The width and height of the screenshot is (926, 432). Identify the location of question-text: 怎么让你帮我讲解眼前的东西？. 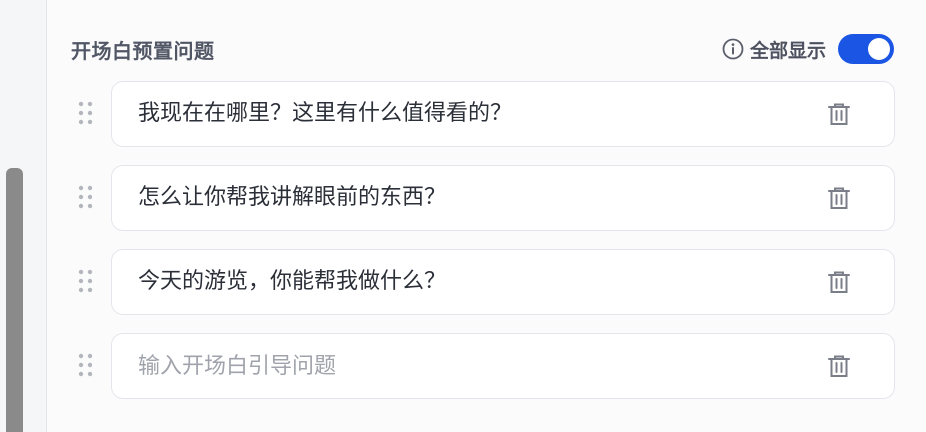
(292, 198).